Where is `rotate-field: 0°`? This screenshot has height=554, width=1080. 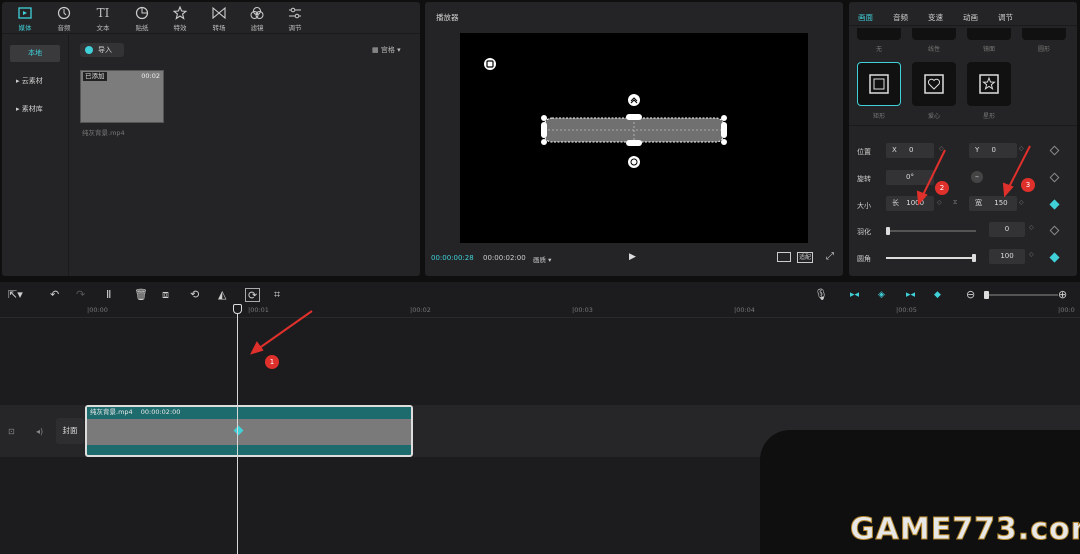 rotate-field: 0° is located at coordinates (910, 177).